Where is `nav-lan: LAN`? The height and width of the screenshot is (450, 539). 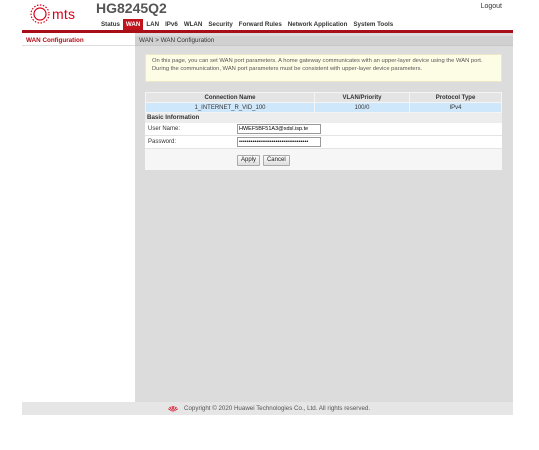
nav-lan: LAN is located at coordinates (152, 24).